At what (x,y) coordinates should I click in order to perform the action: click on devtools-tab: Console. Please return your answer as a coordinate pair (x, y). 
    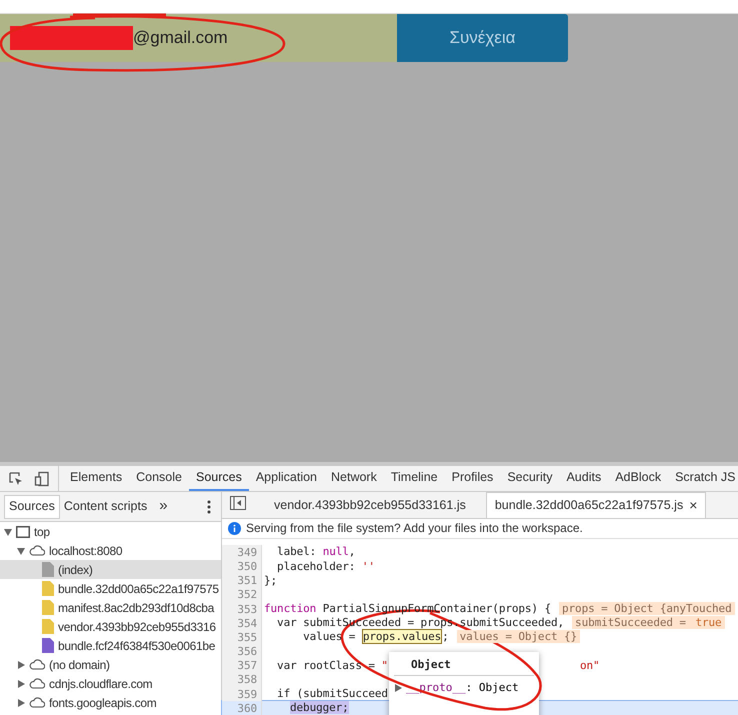
    Looking at the image, I should click on (159, 478).